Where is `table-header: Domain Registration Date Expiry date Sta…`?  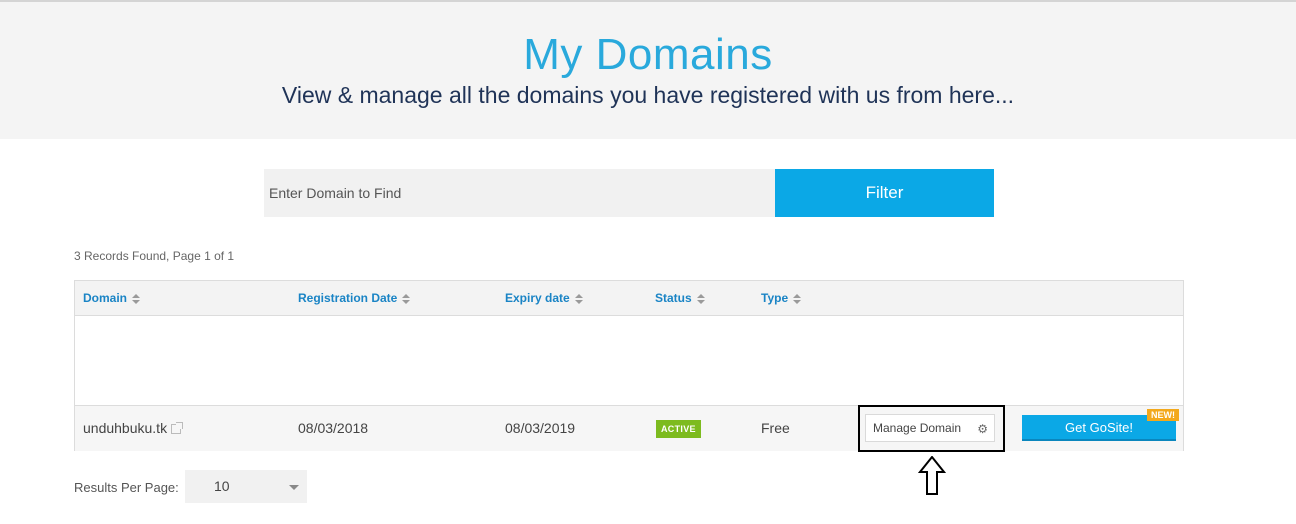
table-header: Domain Registration Date Expiry date Sta… is located at coordinates (629, 298).